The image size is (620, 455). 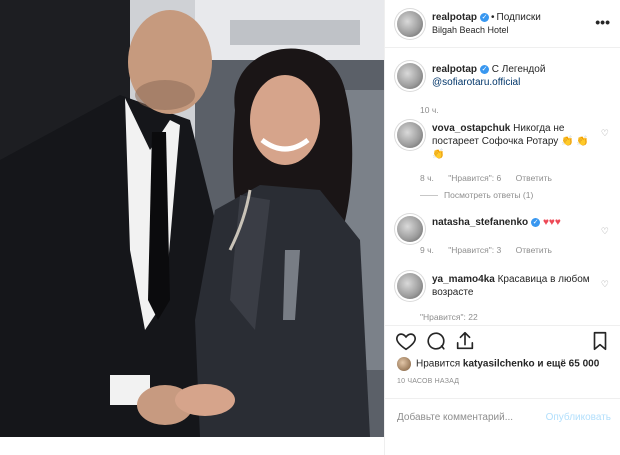 What do you see at coordinates (476, 195) in the screenshot?
I see `view-replies-button: Посмотреть ответы (1)` at bounding box center [476, 195].